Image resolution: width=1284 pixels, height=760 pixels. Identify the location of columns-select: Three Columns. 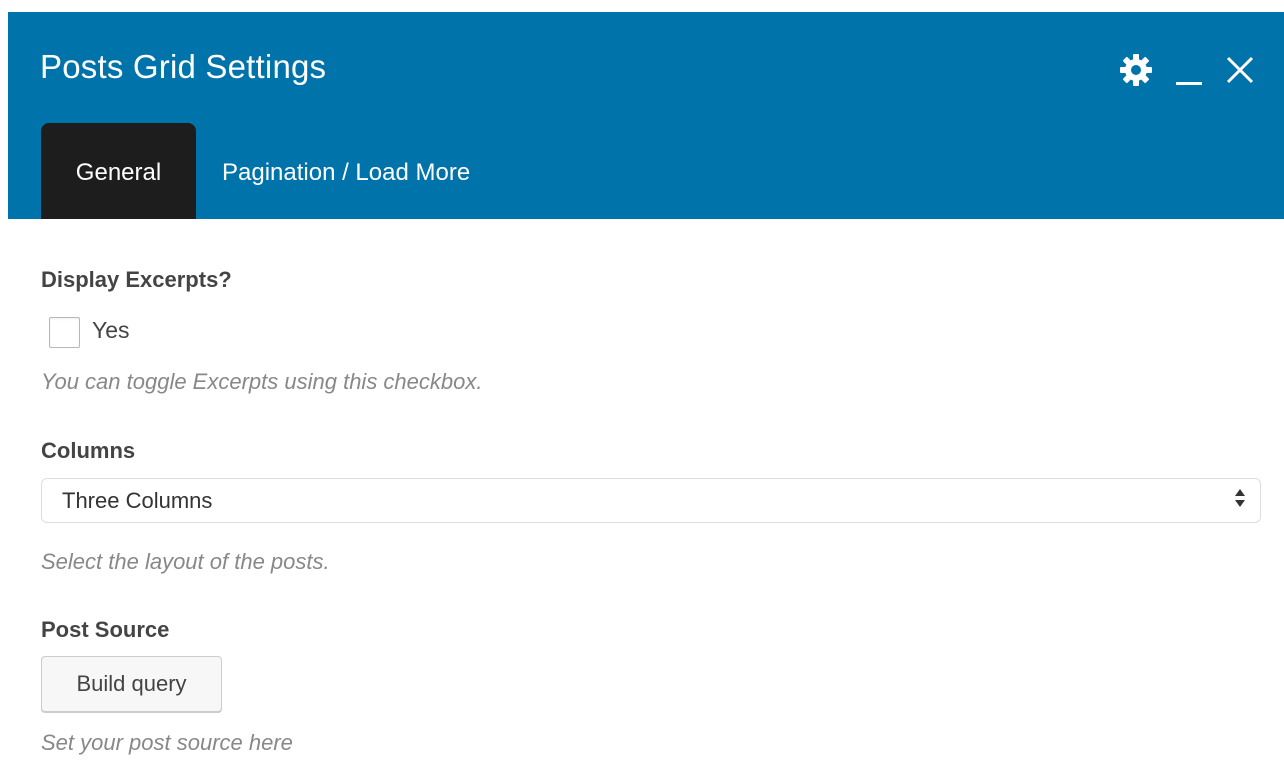
(651, 500).